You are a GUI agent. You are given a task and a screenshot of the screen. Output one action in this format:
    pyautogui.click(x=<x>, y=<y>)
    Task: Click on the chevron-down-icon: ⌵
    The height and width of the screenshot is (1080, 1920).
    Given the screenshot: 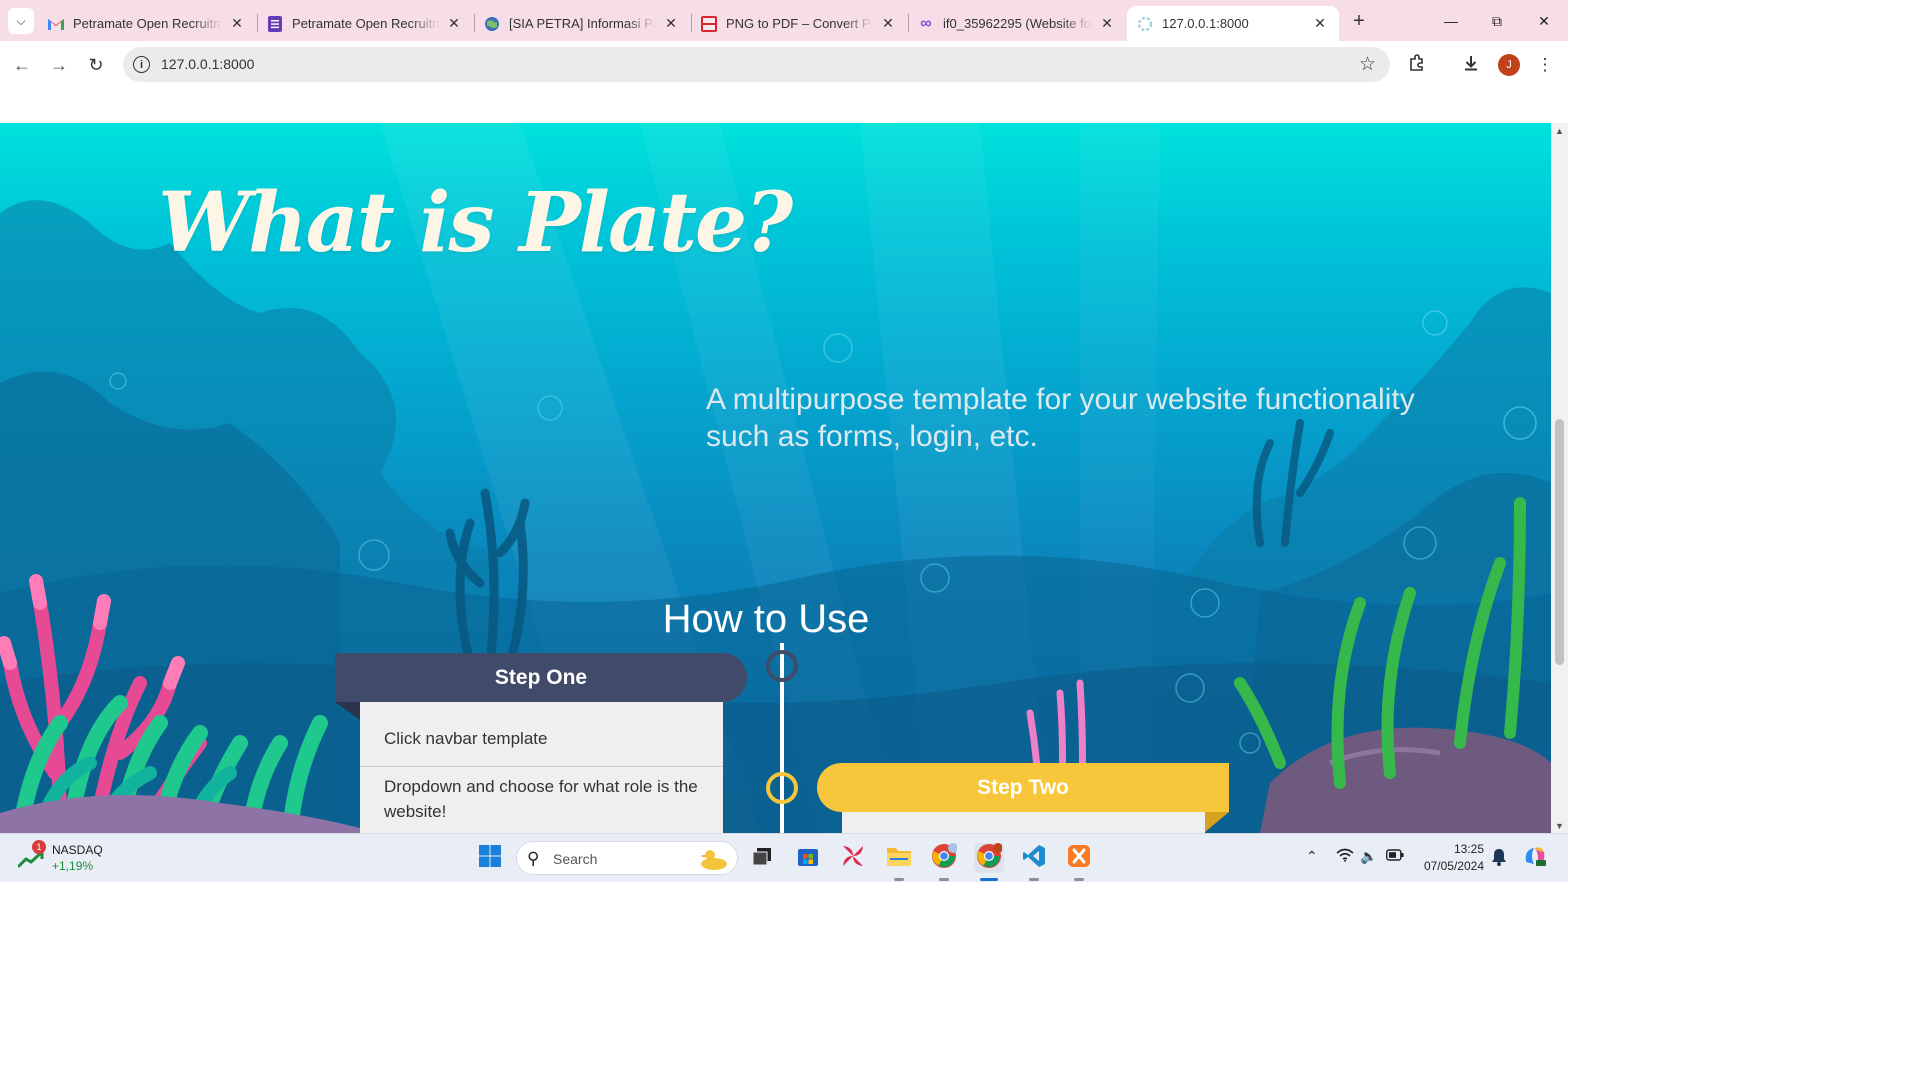 What is the action you would take?
    pyautogui.click(x=21, y=20)
    